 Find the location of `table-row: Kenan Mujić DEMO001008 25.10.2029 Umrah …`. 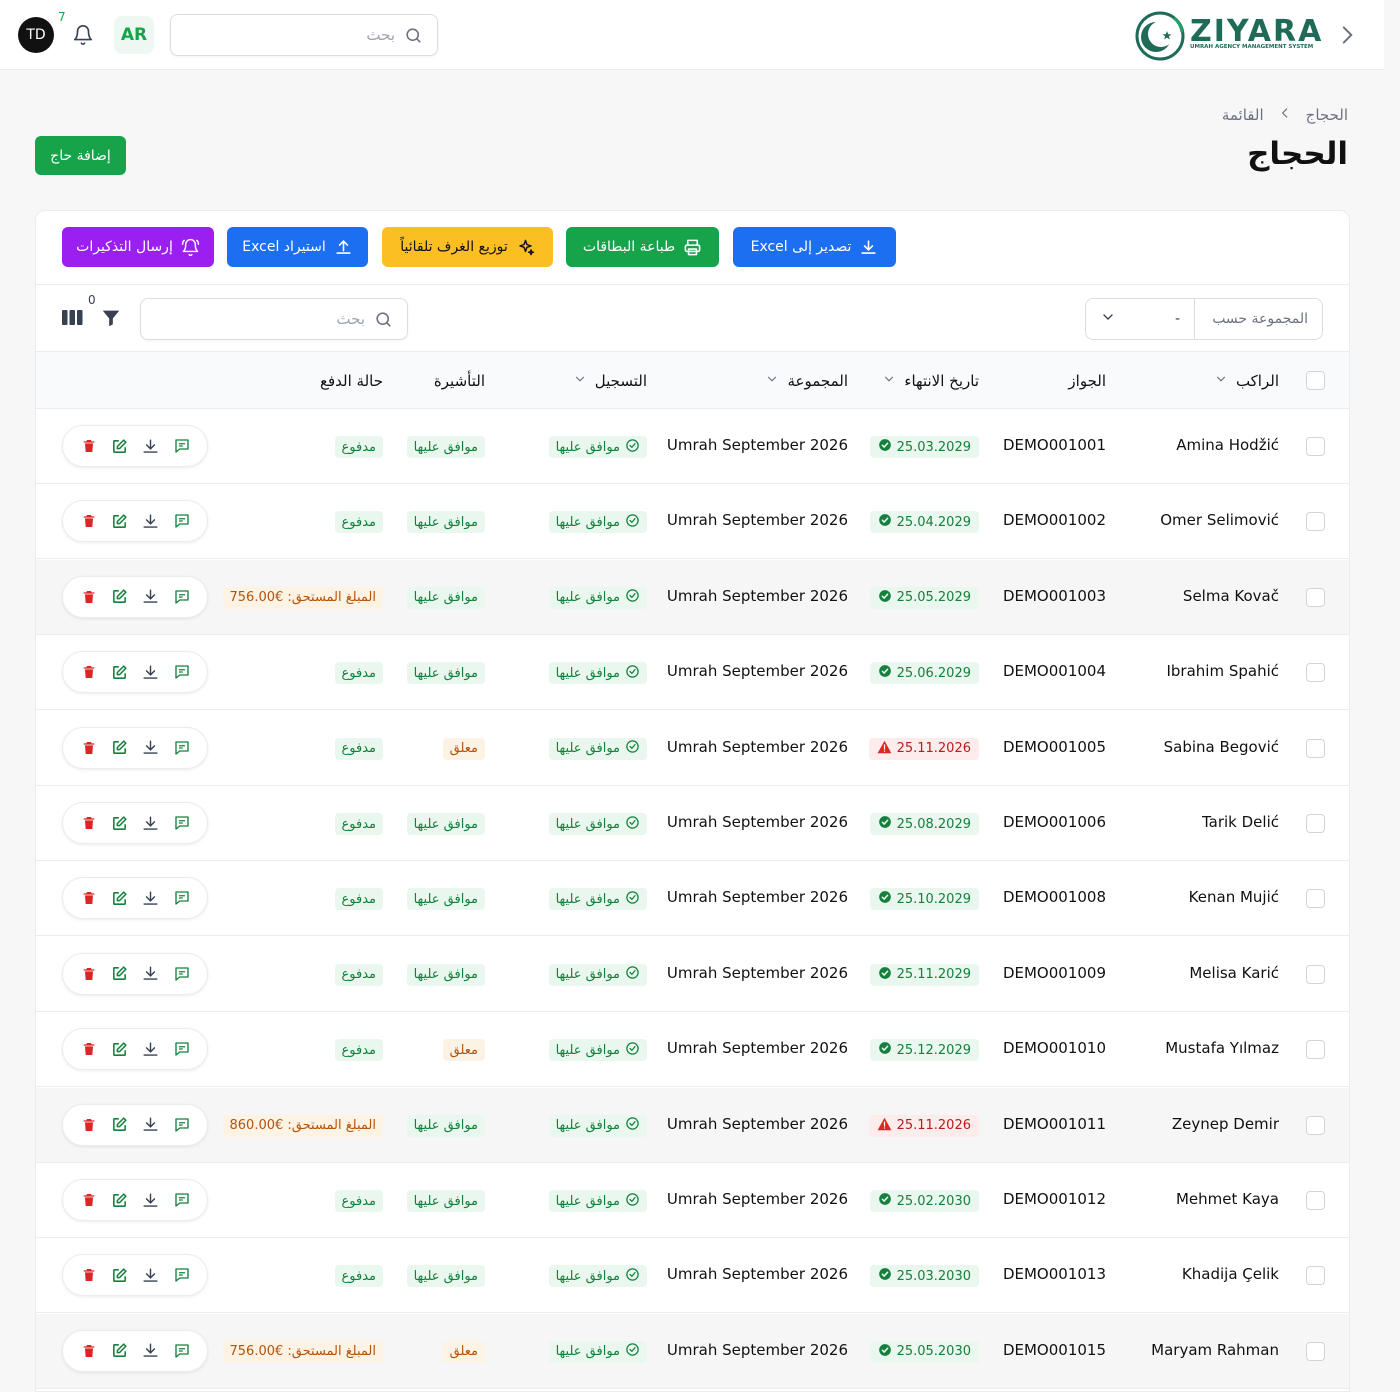

table-row: Kenan Mujić DEMO001008 25.10.2029 Umrah … is located at coordinates (692, 899).